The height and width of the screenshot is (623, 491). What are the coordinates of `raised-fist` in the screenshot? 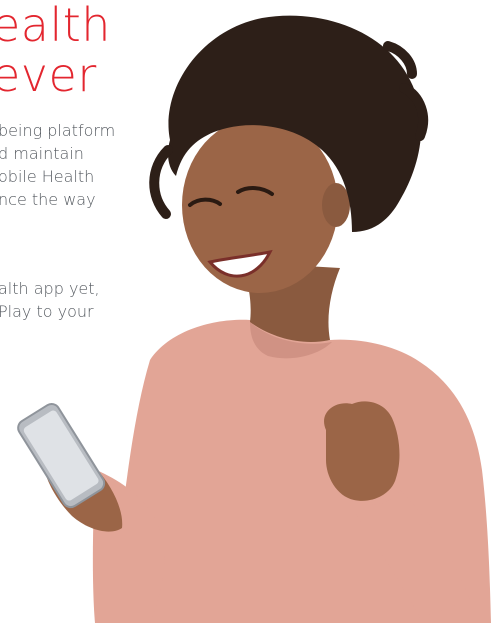 It's located at (362, 451).